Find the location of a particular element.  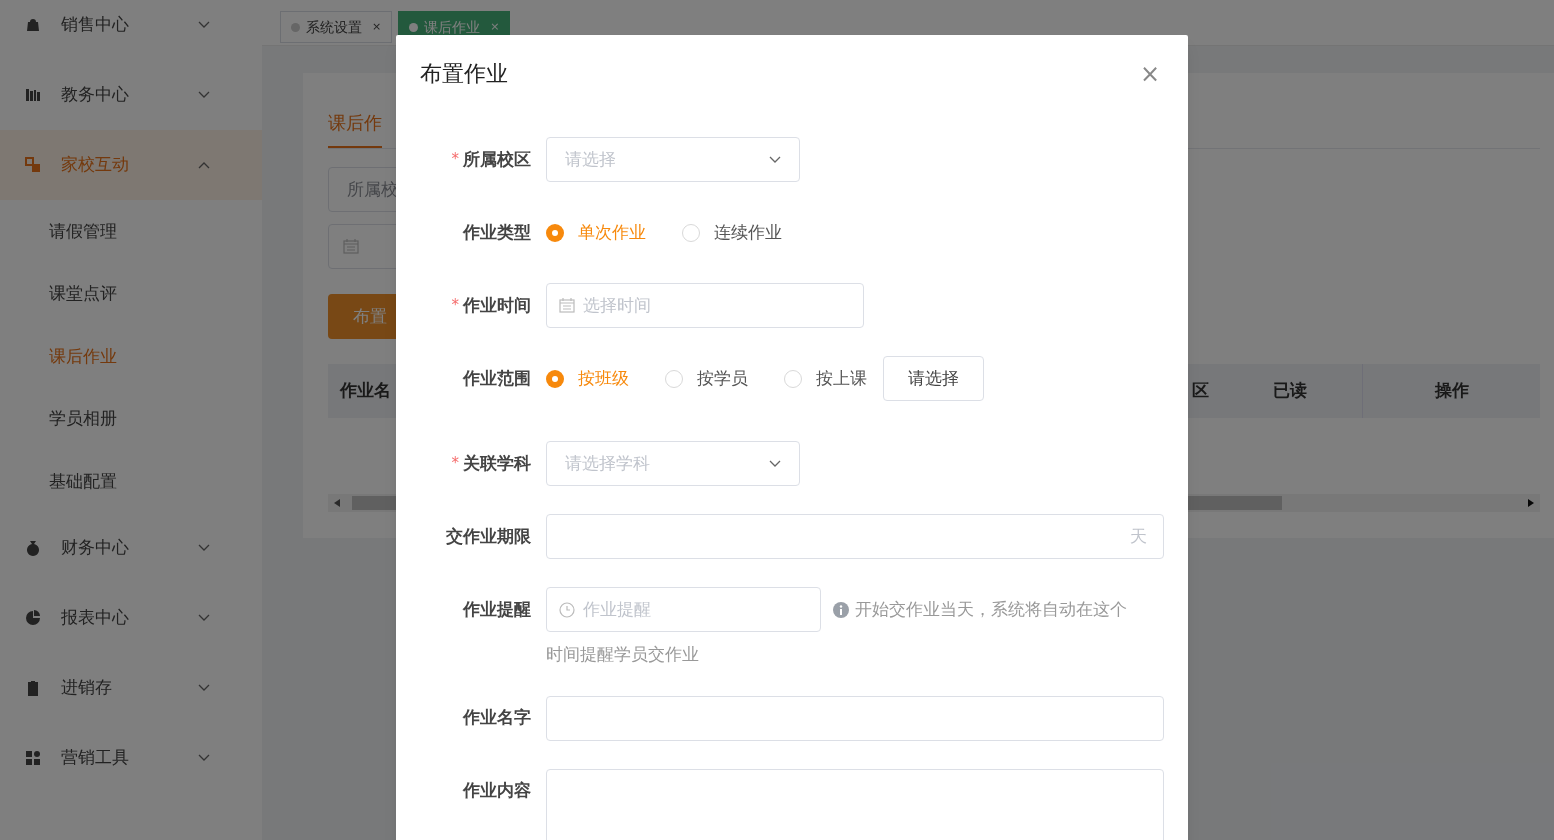

sidebar-item: 报表中心 is located at coordinates (131, 617).